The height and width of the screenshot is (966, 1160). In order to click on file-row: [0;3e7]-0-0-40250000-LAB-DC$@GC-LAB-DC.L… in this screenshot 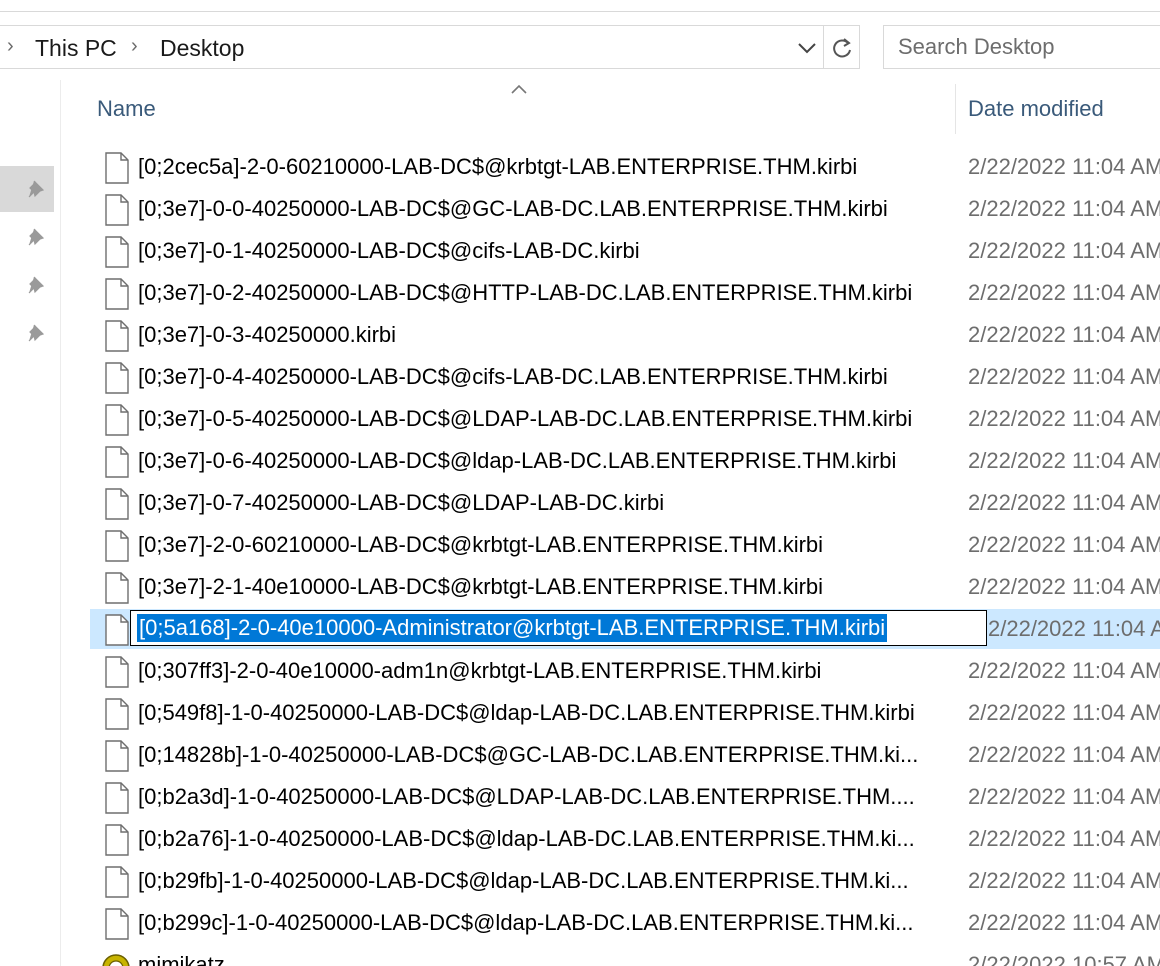, I will do `click(625, 209)`.